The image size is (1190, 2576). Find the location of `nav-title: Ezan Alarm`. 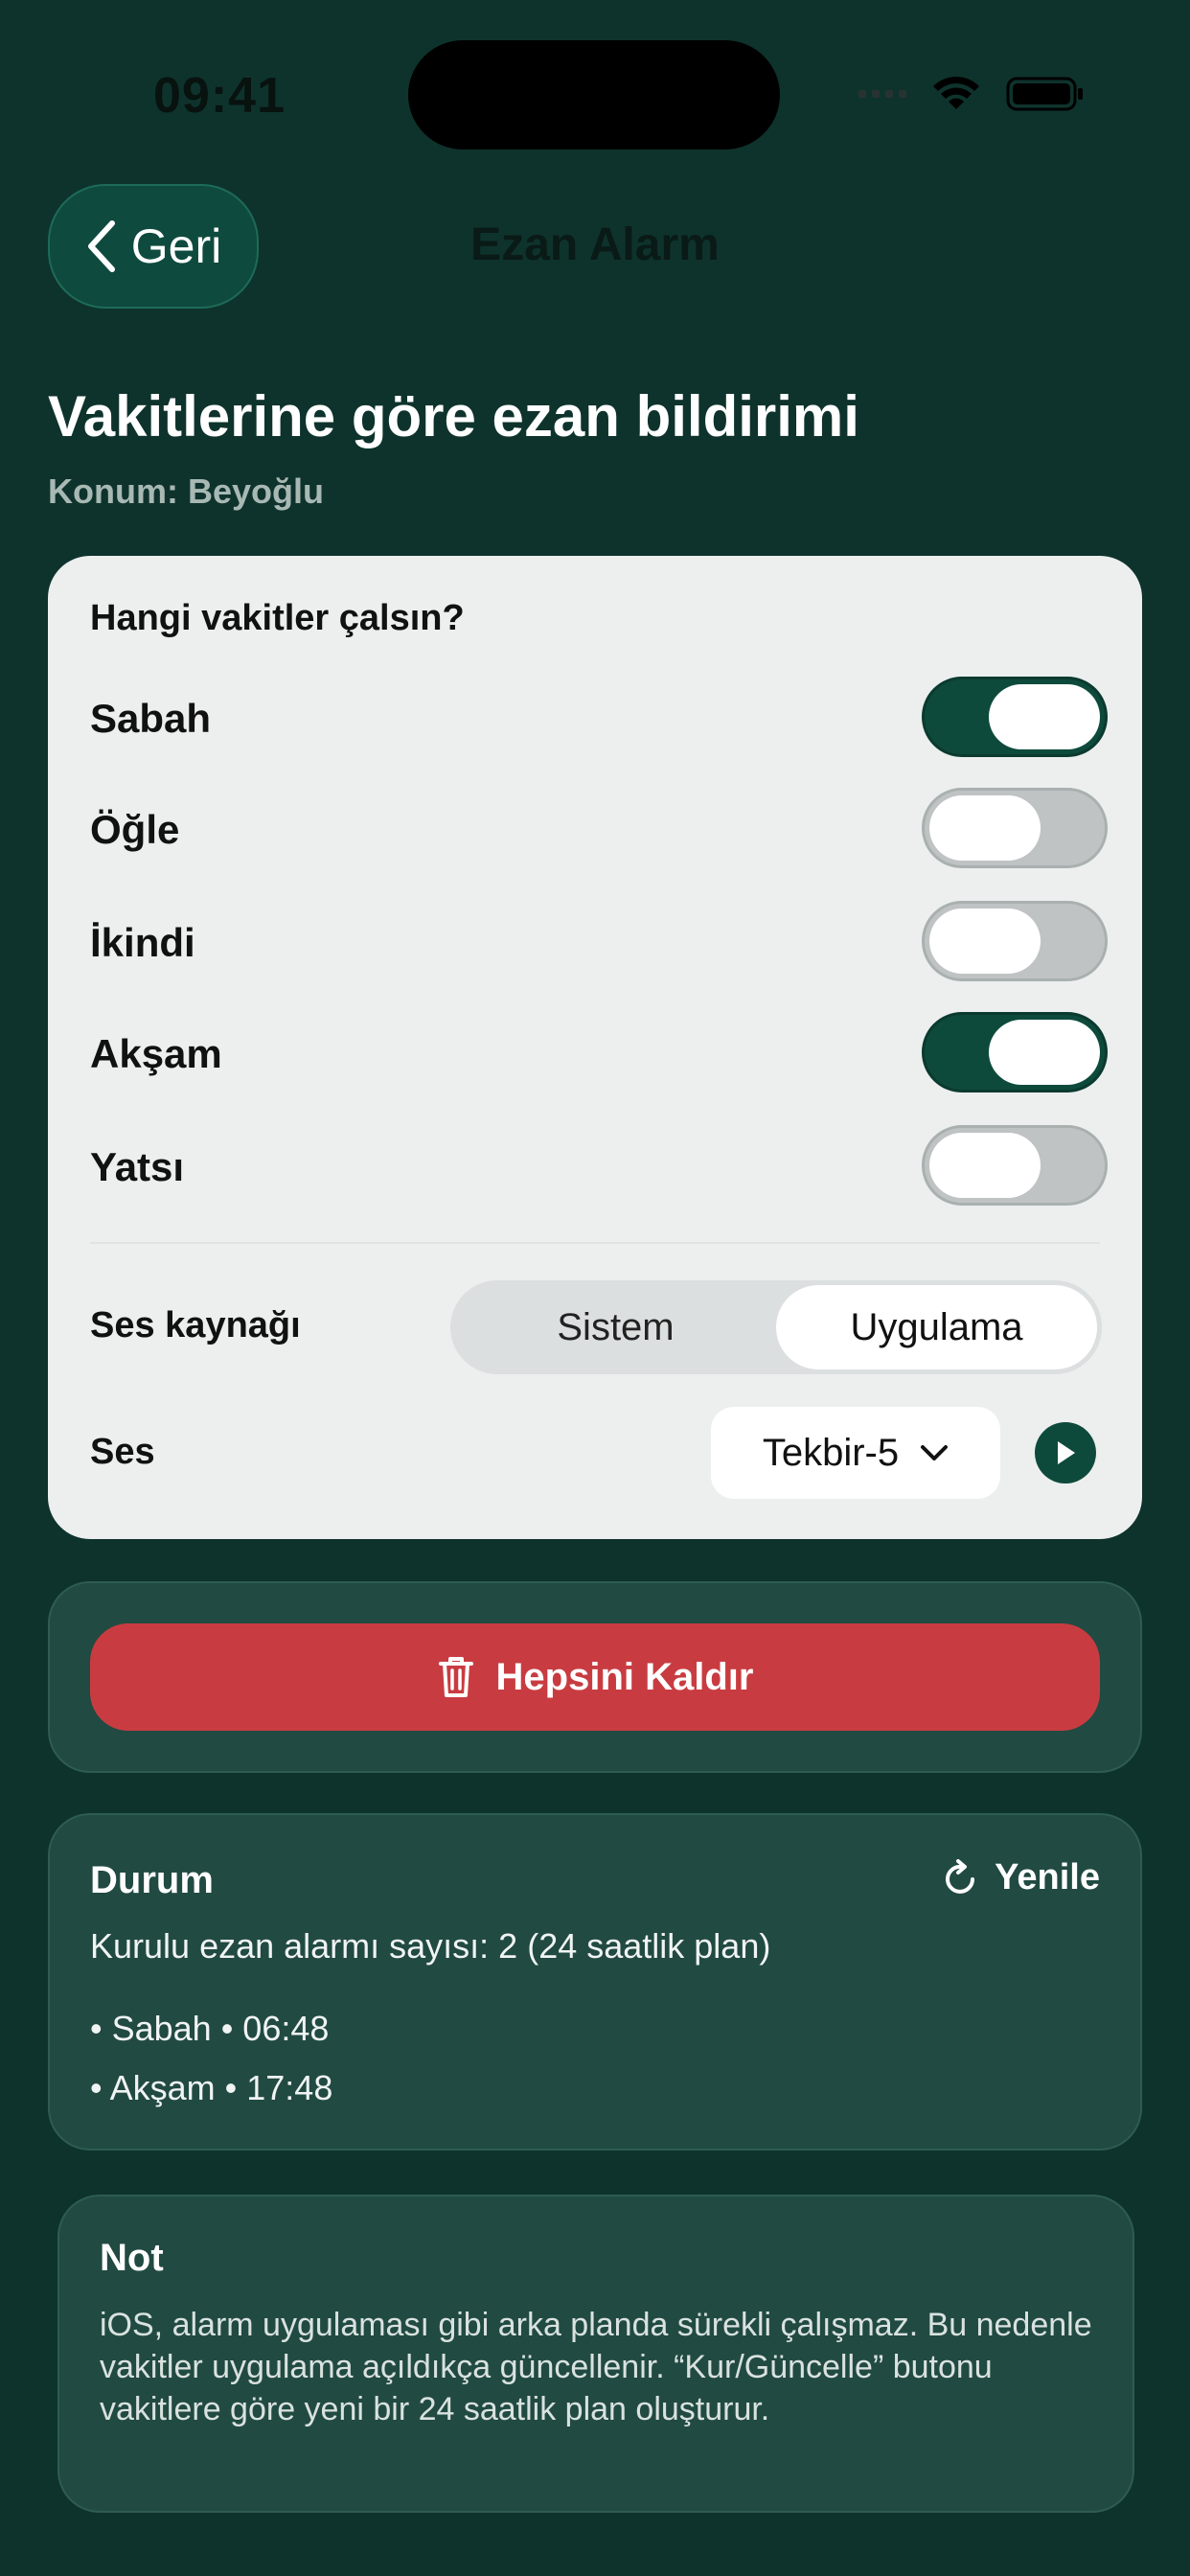

nav-title: Ezan Alarm is located at coordinates (595, 244).